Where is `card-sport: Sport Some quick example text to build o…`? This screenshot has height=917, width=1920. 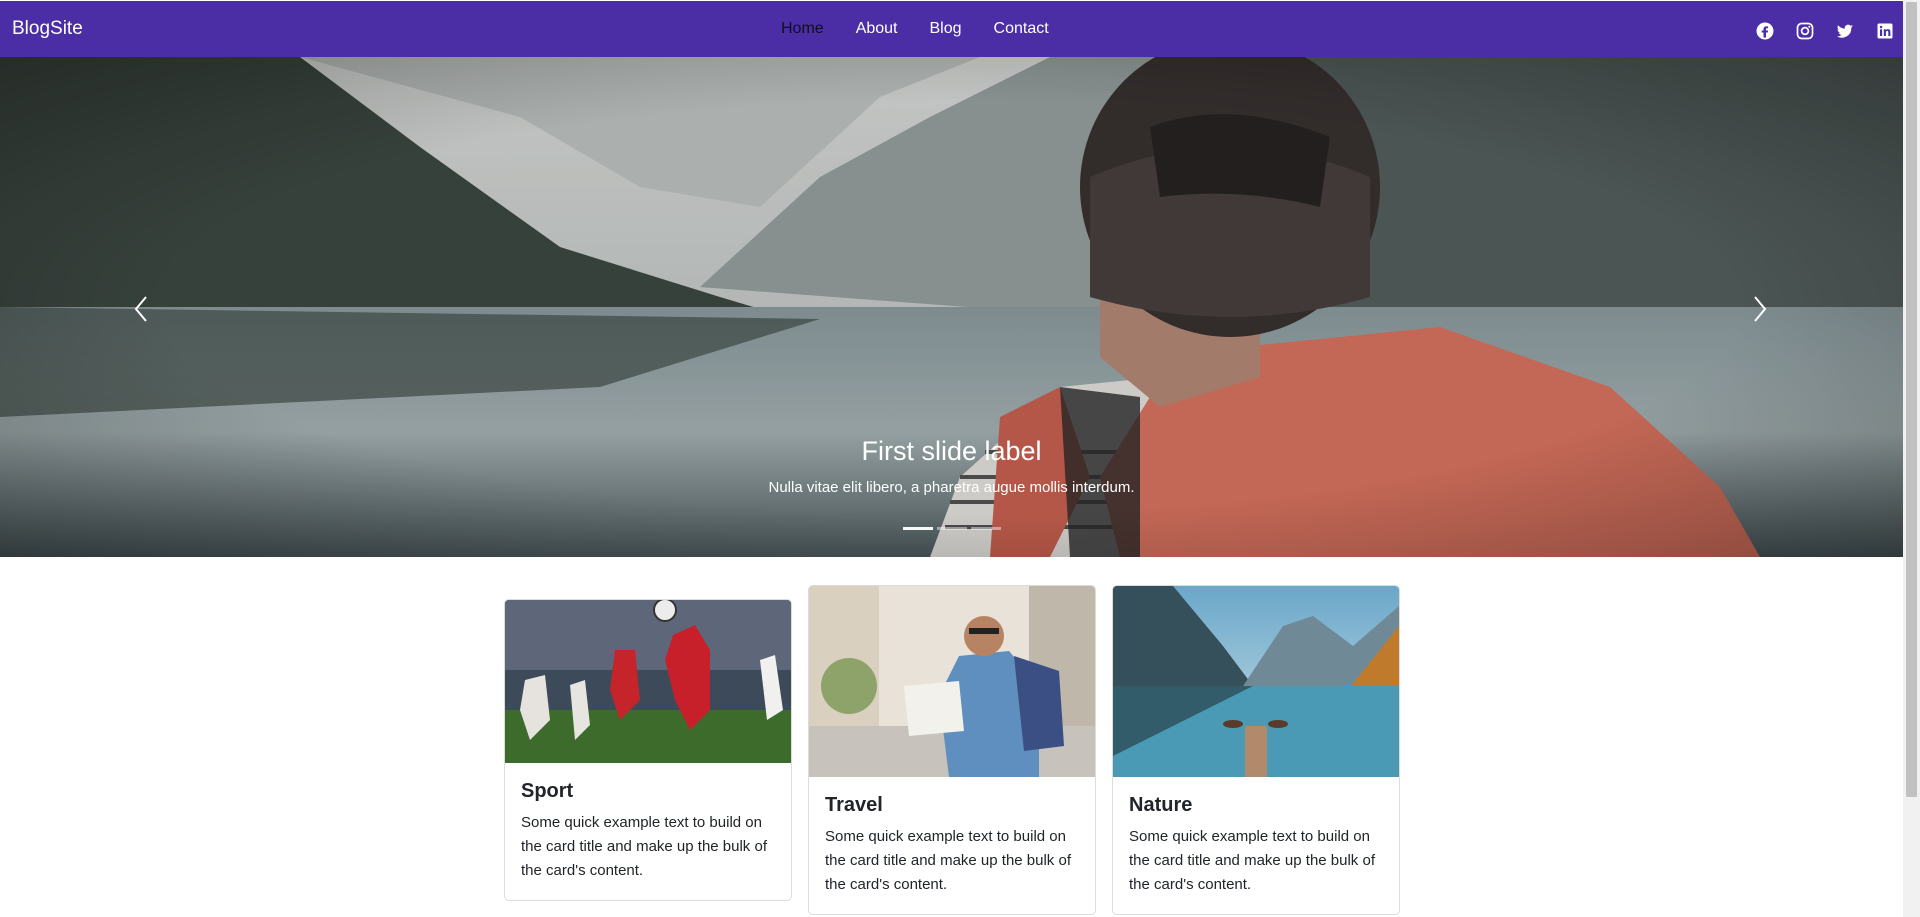
card-sport: Sport Some quick example text to build o… is located at coordinates (648, 750).